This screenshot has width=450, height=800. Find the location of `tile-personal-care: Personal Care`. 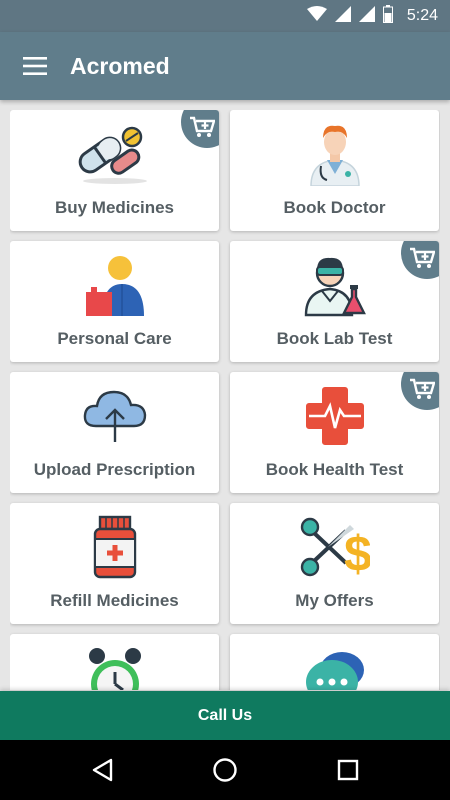

tile-personal-care: Personal Care is located at coordinates (114, 301).